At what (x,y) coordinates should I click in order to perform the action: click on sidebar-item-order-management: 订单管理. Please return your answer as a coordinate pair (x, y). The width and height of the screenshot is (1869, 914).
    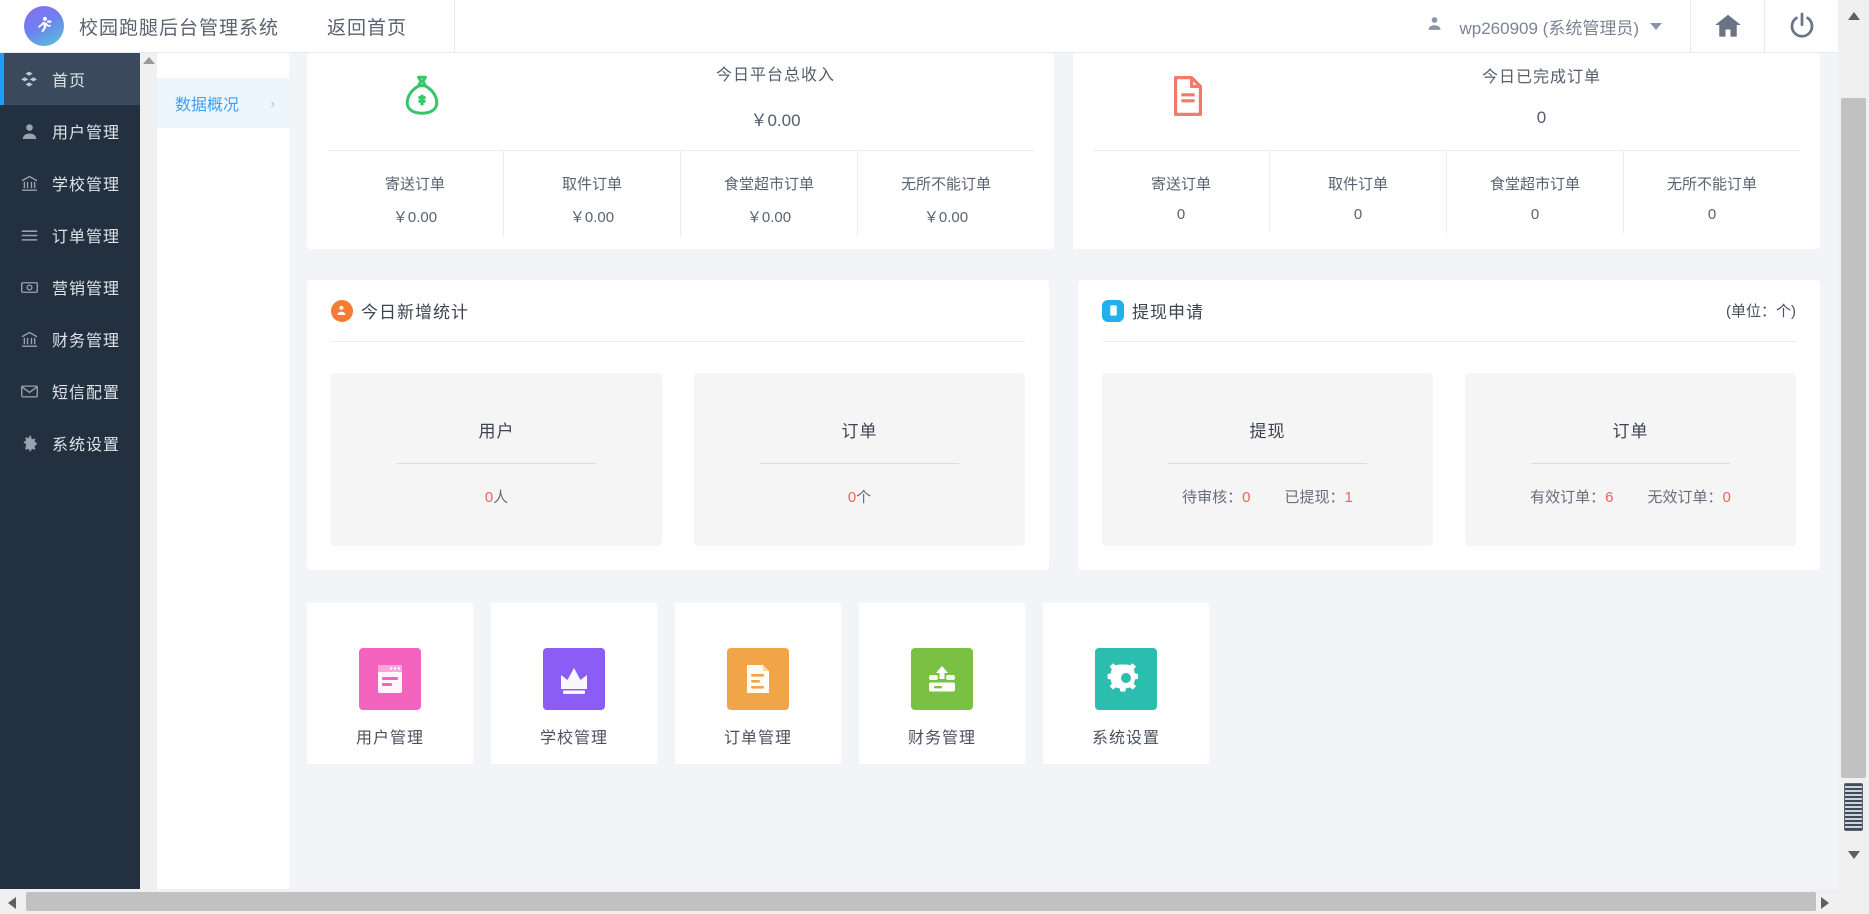
    Looking at the image, I should click on (70, 235).